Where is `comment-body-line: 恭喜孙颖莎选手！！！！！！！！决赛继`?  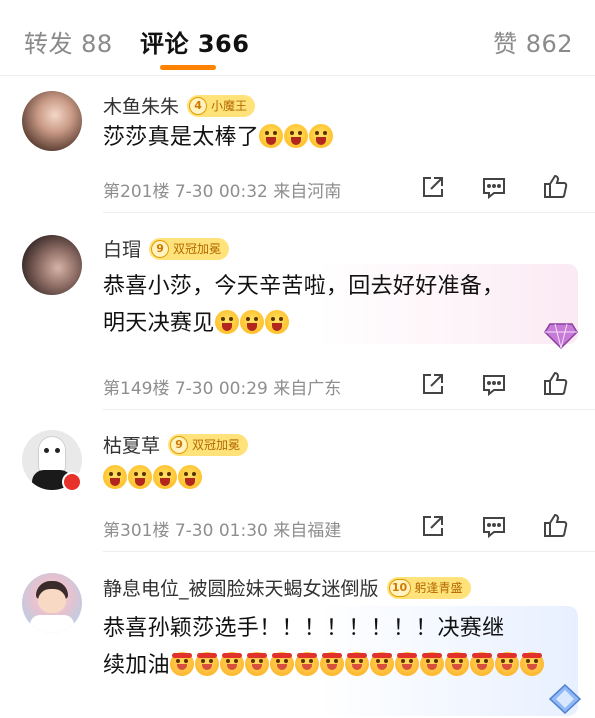 comment-body-line: 恭喜孙颖莎选手！！！！！！！！决赛继 is located at coordinates (304, 628).